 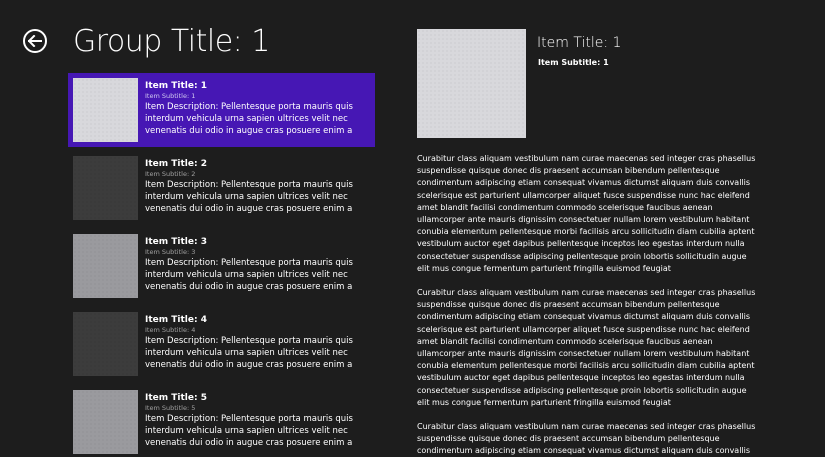 What do you see at coordinates (170, 174) in the screenshot?
I see `item-subtitle: Item Subtitle: 2` at bounding box center [170, 174].